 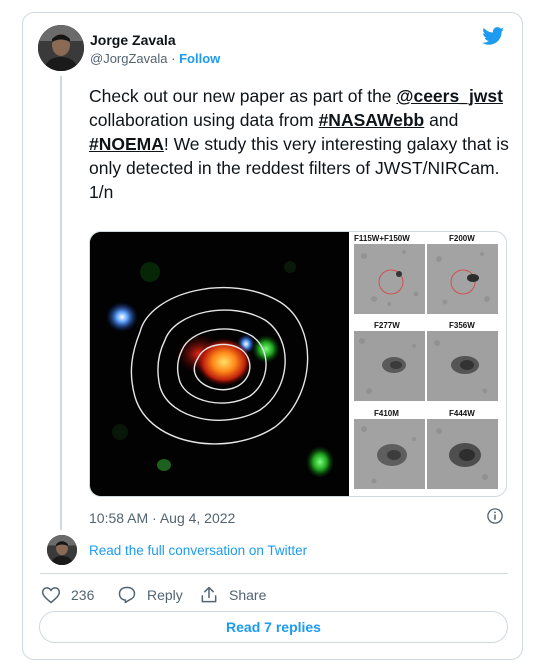 I want to click on reply-button: Reply, so click(x=150, y=595).